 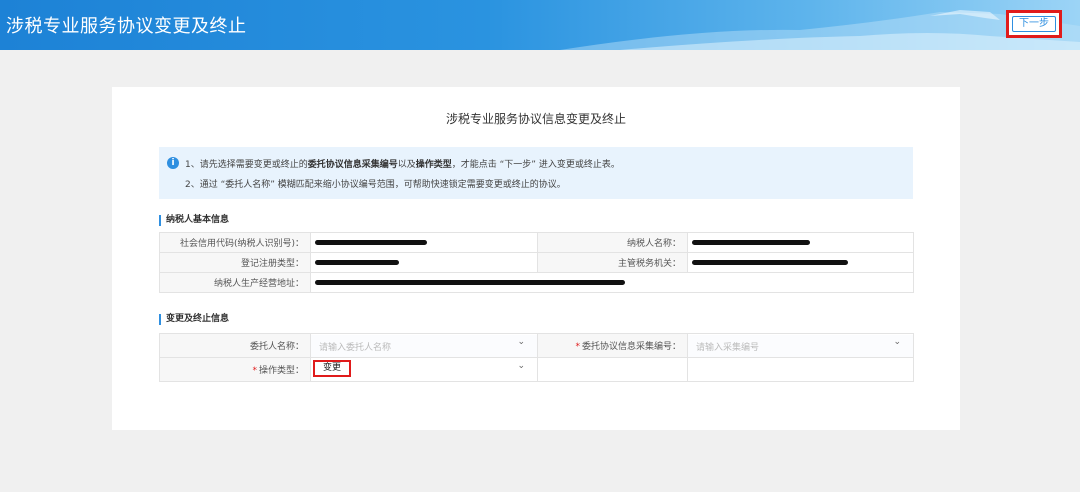 I want to click on table-row: 社会信用代码(纳税人识别号)： 纳税人名称：, so click(x=536, y=242).